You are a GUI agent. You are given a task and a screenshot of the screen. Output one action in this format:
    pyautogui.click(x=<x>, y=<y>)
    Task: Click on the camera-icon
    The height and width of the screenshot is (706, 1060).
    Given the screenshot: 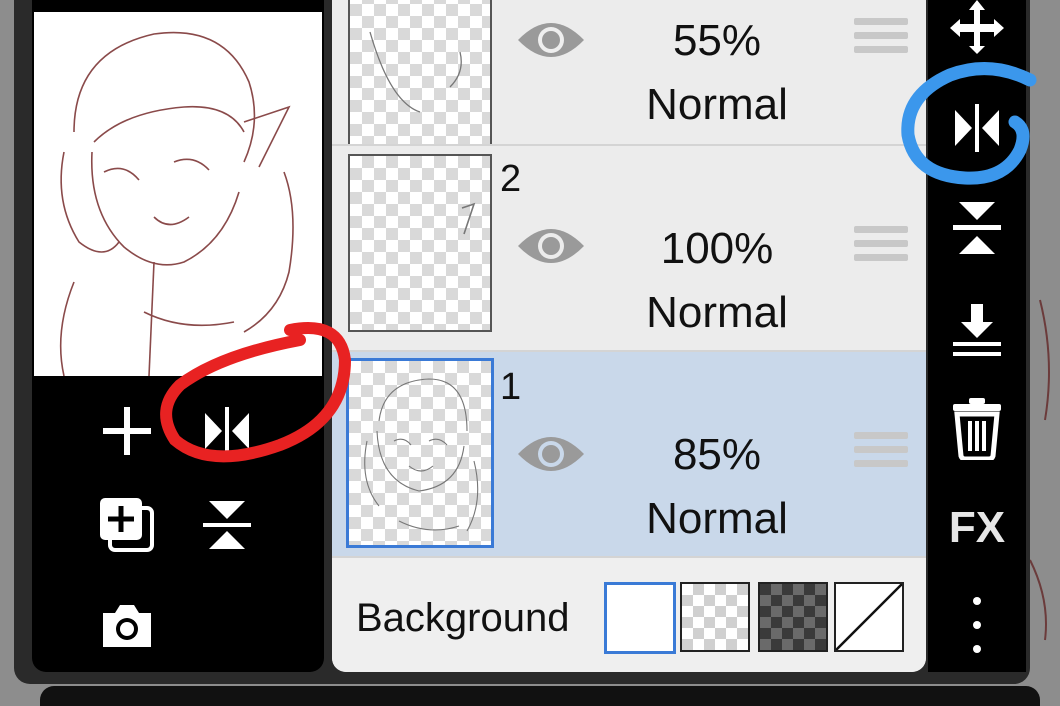 What is the action you would take?
    pyautogui.click(x=127, y=626)
    